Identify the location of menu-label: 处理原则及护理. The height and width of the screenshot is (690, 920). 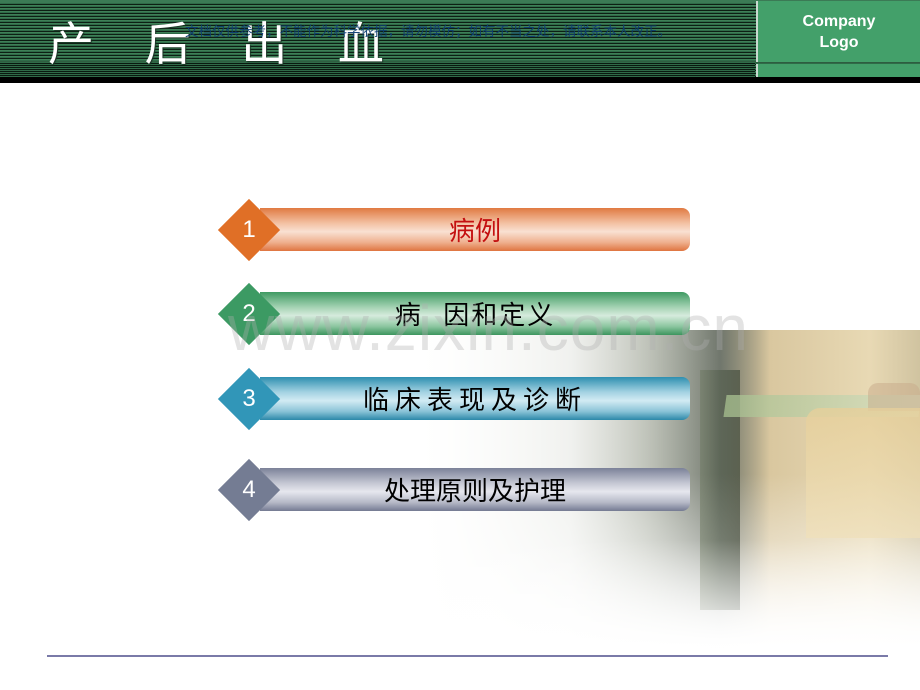
(474, 492).